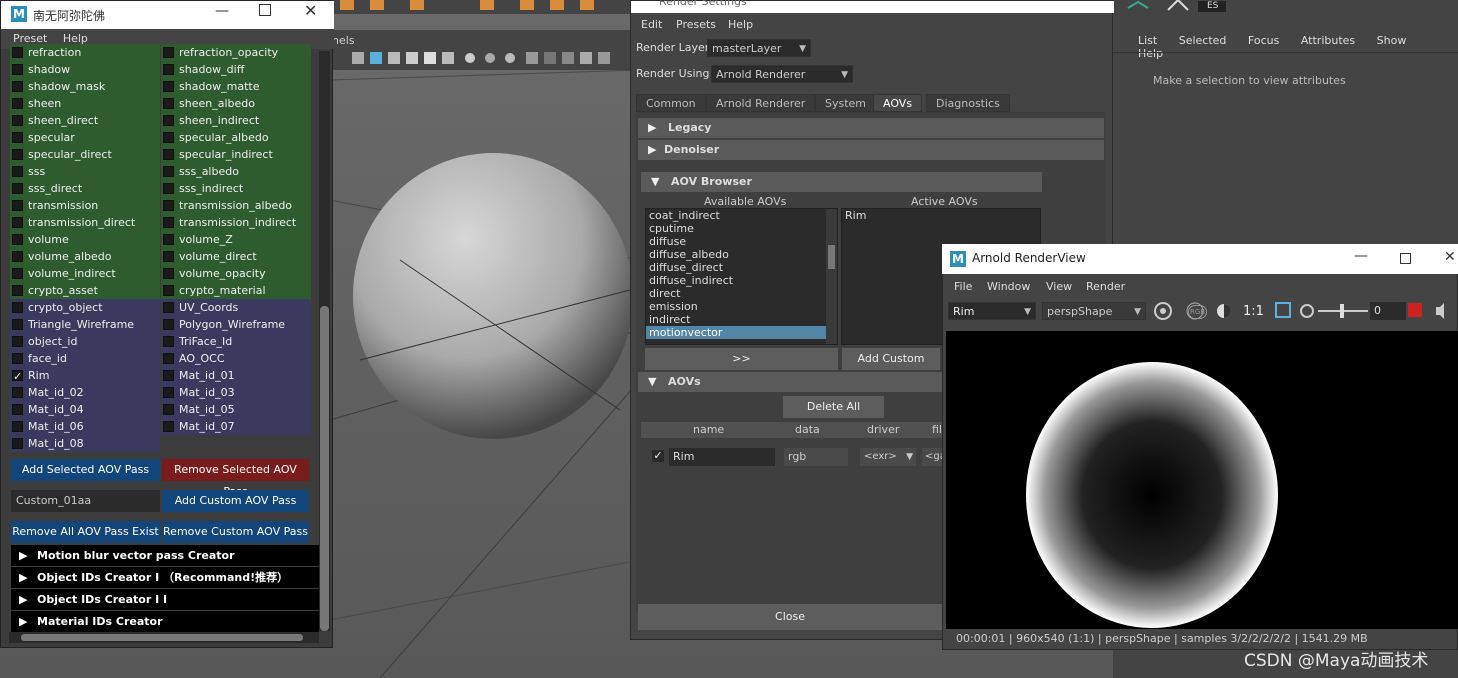 The width and height of the screenshot is (1458, 678). What do you see at coordinates (1392, 40) in the screenshot?
I see `attr-menu-show: Show` at bounding box center [1392, 40].